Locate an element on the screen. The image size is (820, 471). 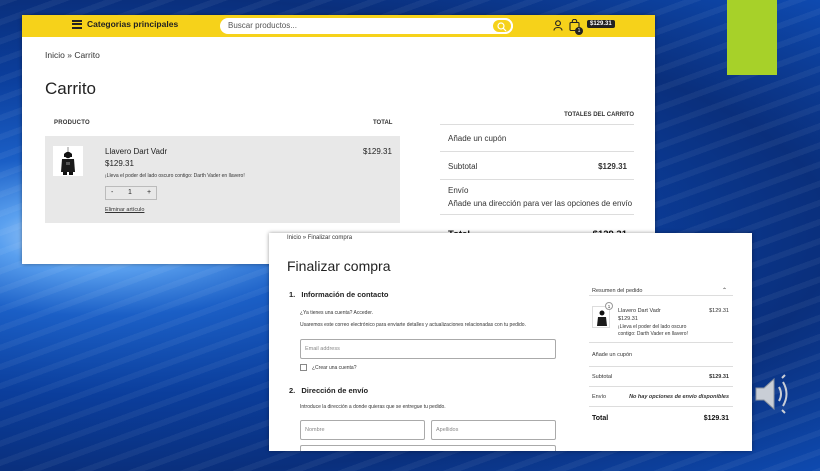
breadcrumb-current: Carrito is located at coordinates (87, 55).